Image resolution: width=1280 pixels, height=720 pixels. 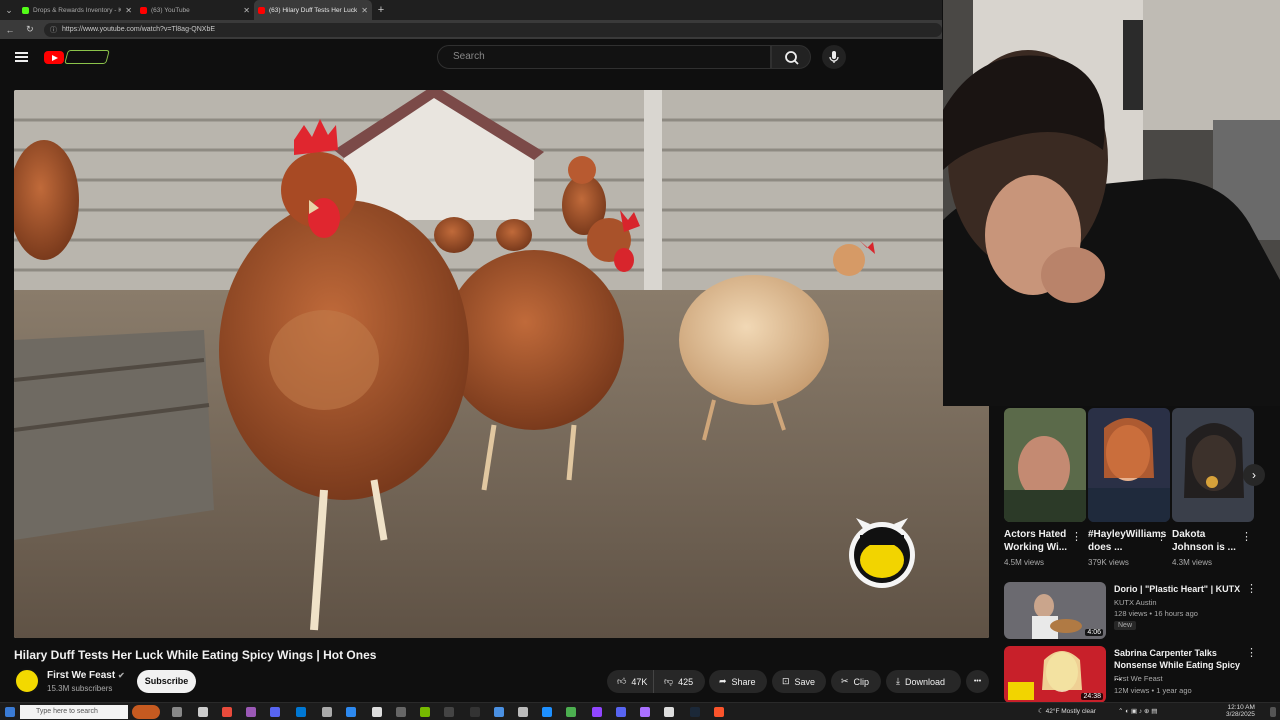 I want to click on save-button: ⊡ Save, so click(x=799, y=681).